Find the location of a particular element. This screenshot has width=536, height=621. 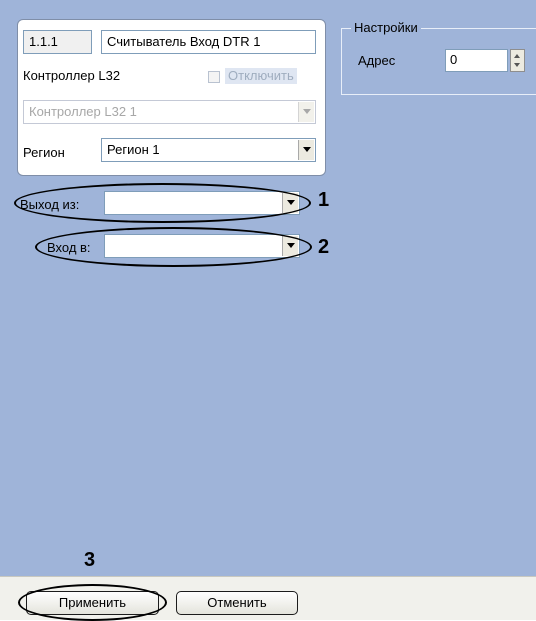

region-select: Регион 1 is located at coordinates (208, 150).